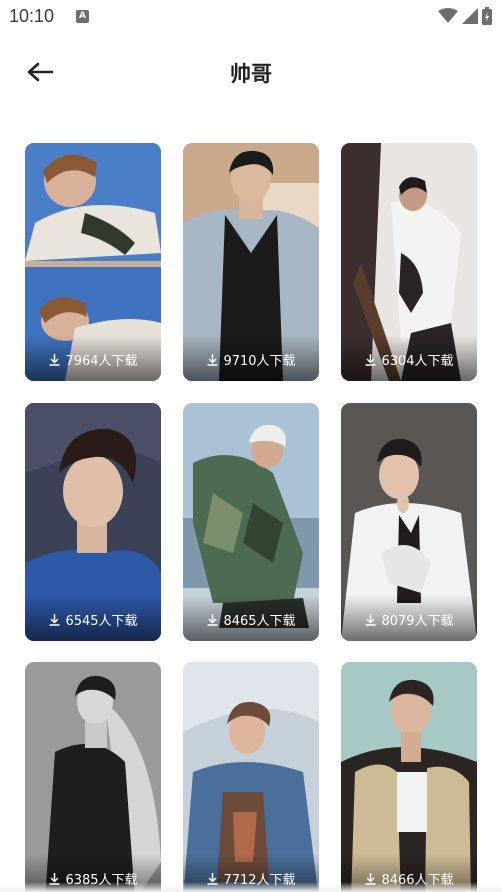 The image size is (502, 892). I want to click on download-count-text: 8079人下载, so click(417, 621).